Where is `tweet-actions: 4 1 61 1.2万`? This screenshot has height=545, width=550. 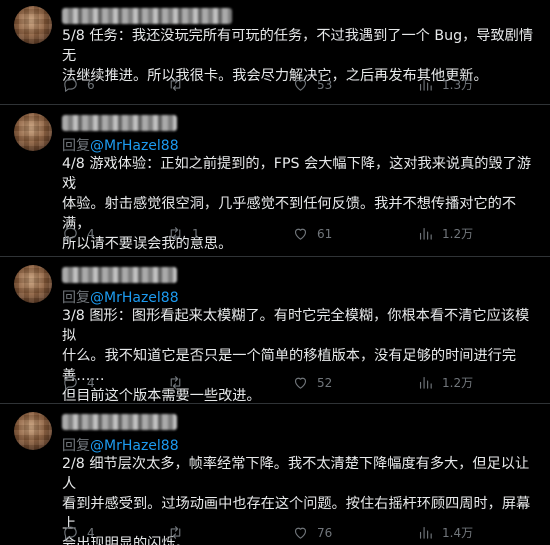
tweet-actions: 4 1 61 1.2万 is located at coordinates (297, 234).